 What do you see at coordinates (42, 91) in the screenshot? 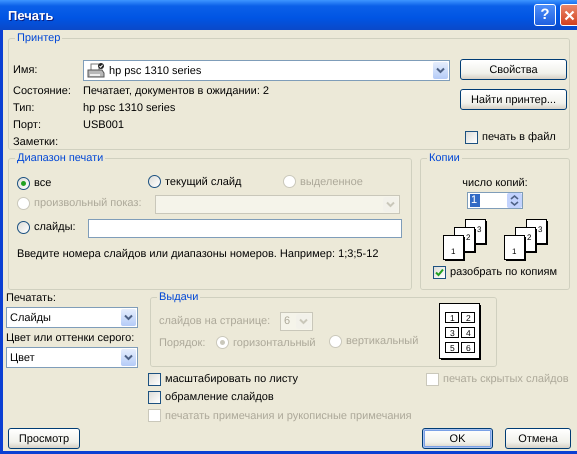
I see `field-label: Состояние:` at bounding box center [42, 91].